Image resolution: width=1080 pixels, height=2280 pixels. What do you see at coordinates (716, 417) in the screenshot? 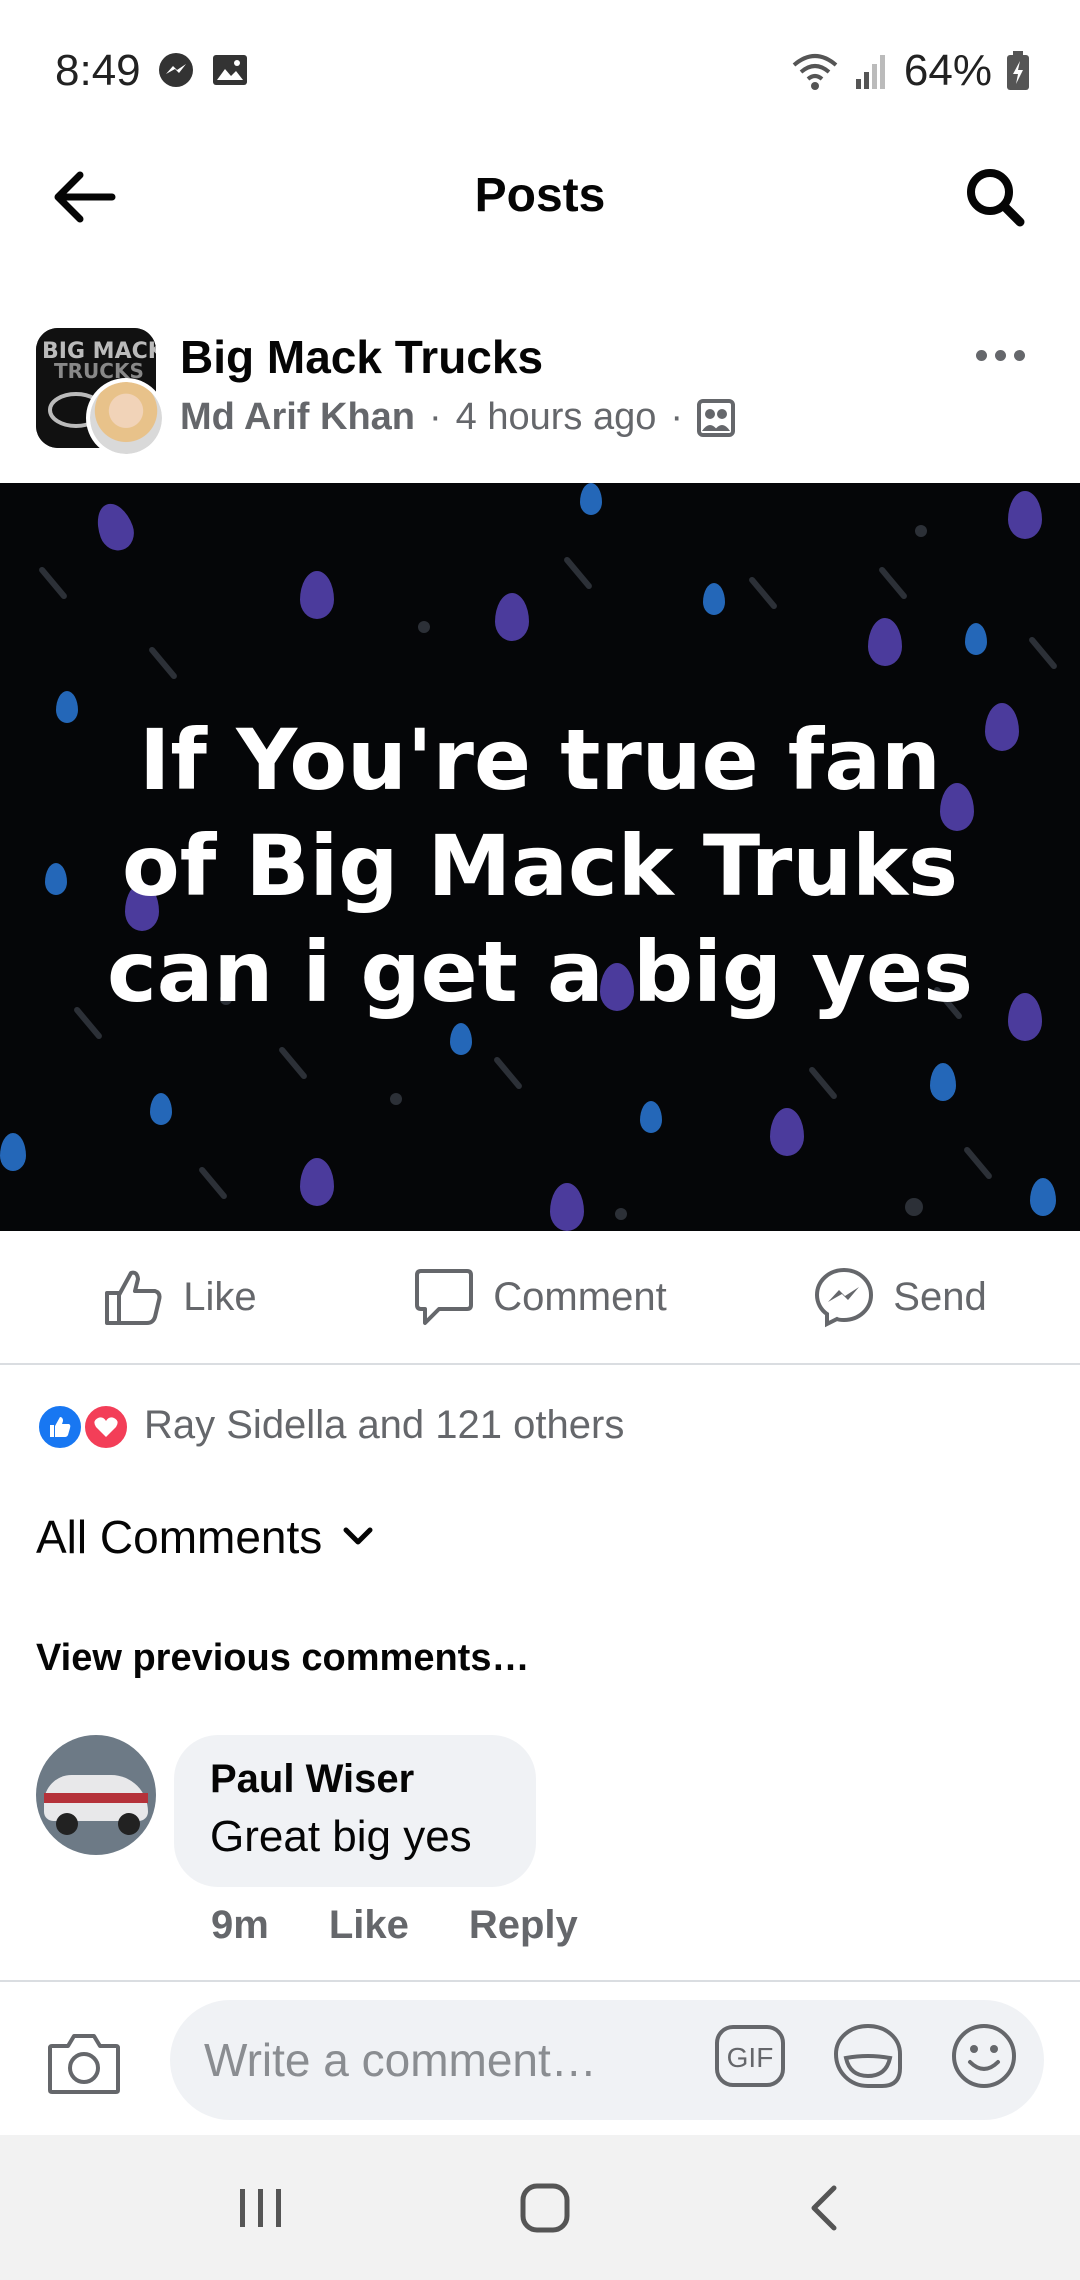
I see `group-members-icon` at bounding box center [716, 417].